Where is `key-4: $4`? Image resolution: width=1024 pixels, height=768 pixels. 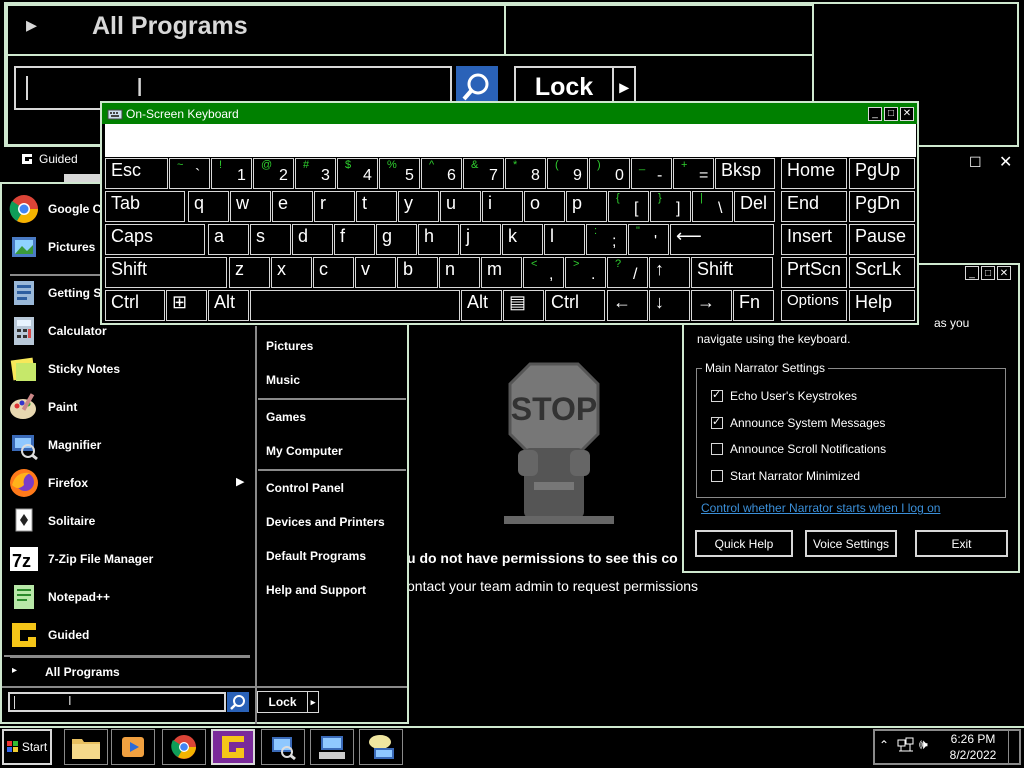
key-4: $4 is located at coordinates (357, 173).